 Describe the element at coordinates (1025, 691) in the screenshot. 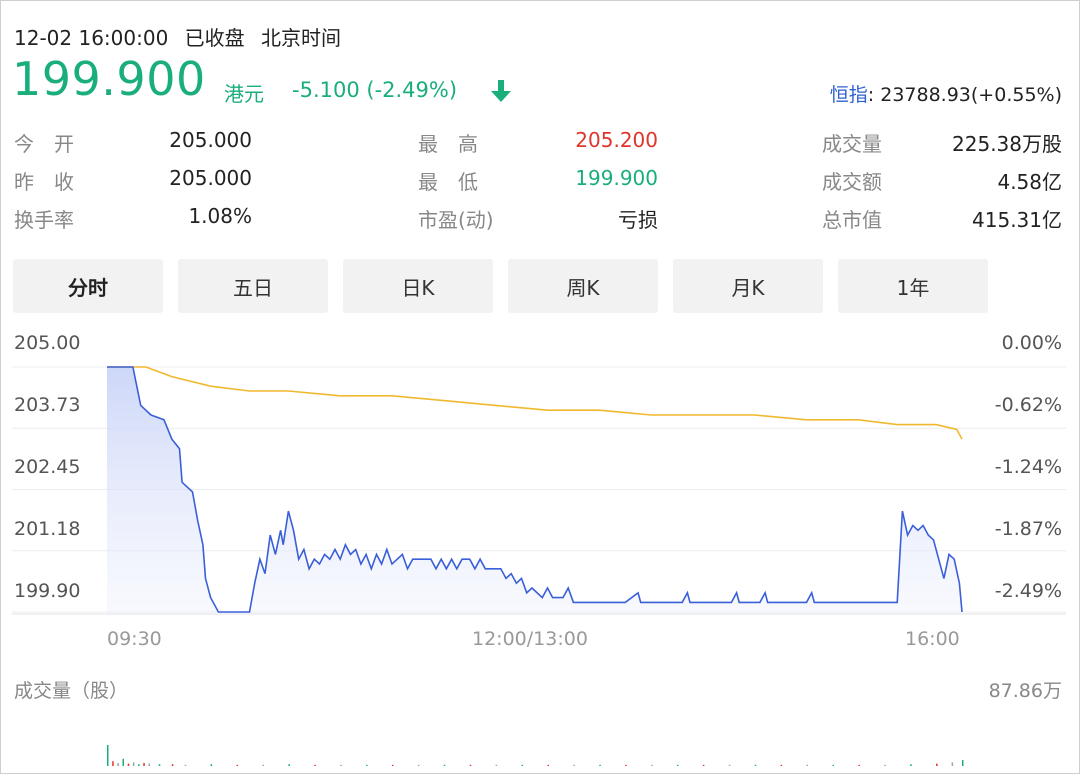

I see `volume-max-label: 87.86万` at that location.